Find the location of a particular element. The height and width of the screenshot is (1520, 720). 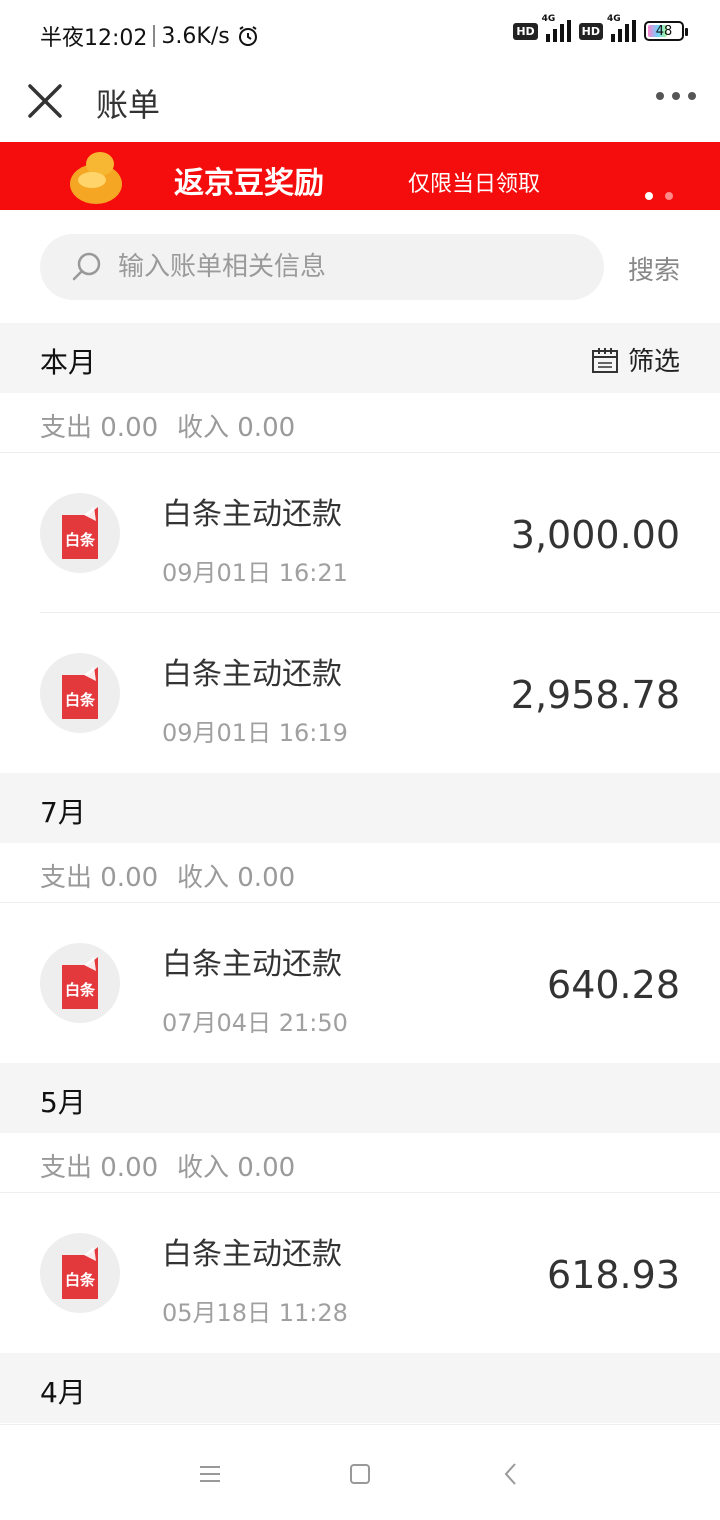

month-header: 5月 is located at coordinates (360, 1098).